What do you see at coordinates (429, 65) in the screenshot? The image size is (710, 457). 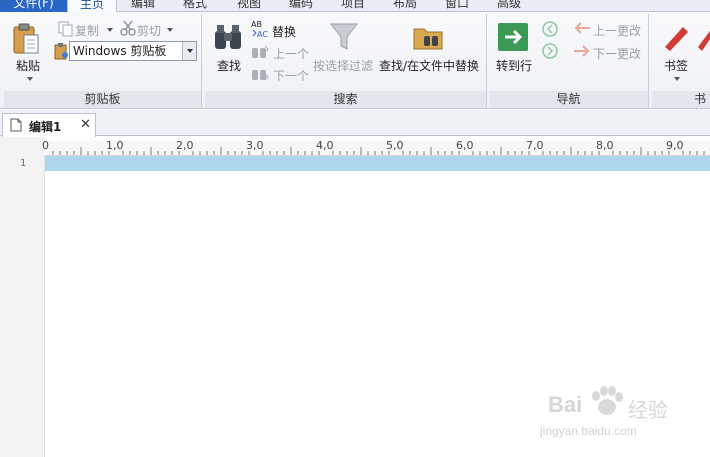 I see `find-in-files-button: 查找/在文件中替换` at bounding box center [429, 65].